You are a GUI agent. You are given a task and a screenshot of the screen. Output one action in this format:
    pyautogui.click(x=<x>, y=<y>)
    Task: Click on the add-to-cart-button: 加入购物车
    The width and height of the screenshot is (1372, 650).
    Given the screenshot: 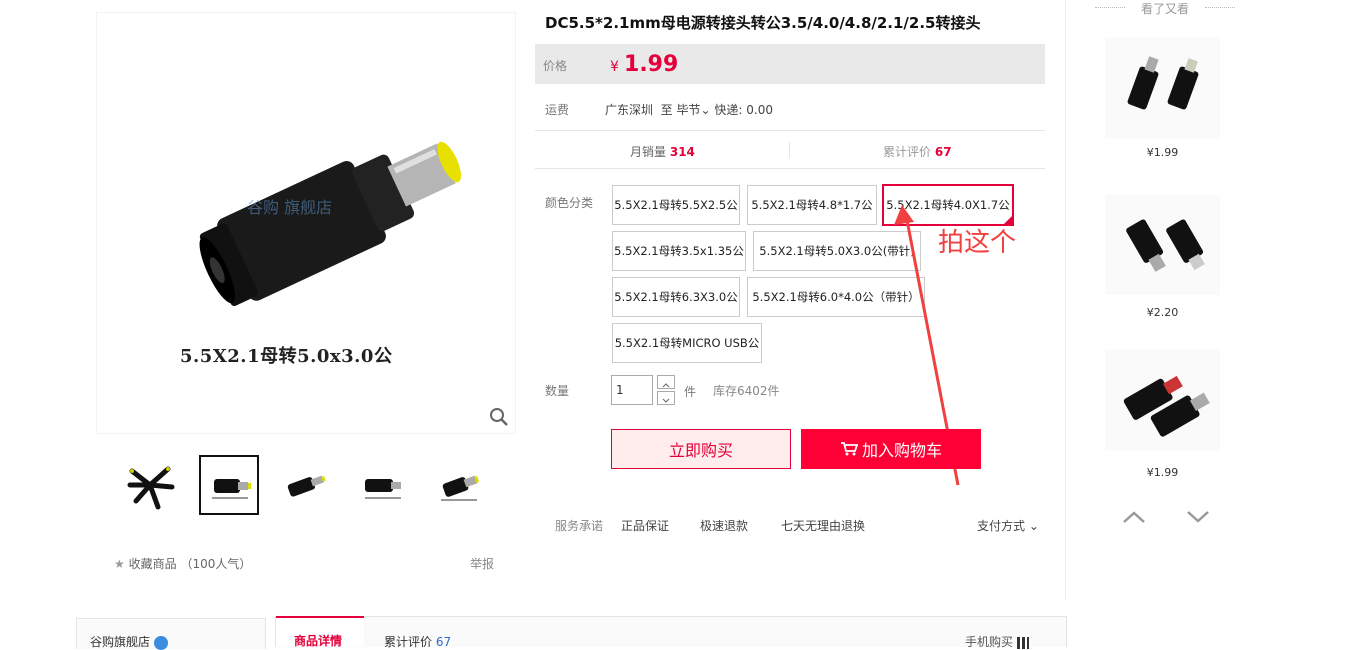 What is the action you would take?
    pyautogui.click(x=891, y=449)
    